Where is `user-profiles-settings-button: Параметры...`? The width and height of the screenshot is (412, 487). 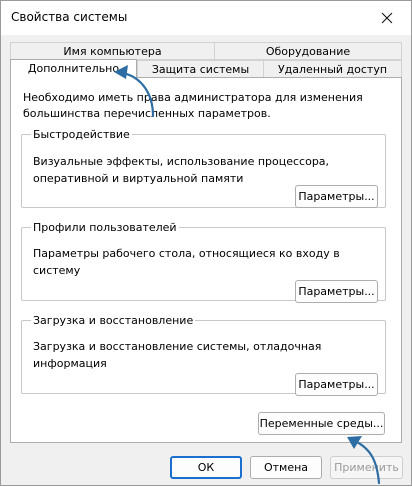
user-profiles-settings-button: Параметры... is located at coordinates (336, 291).